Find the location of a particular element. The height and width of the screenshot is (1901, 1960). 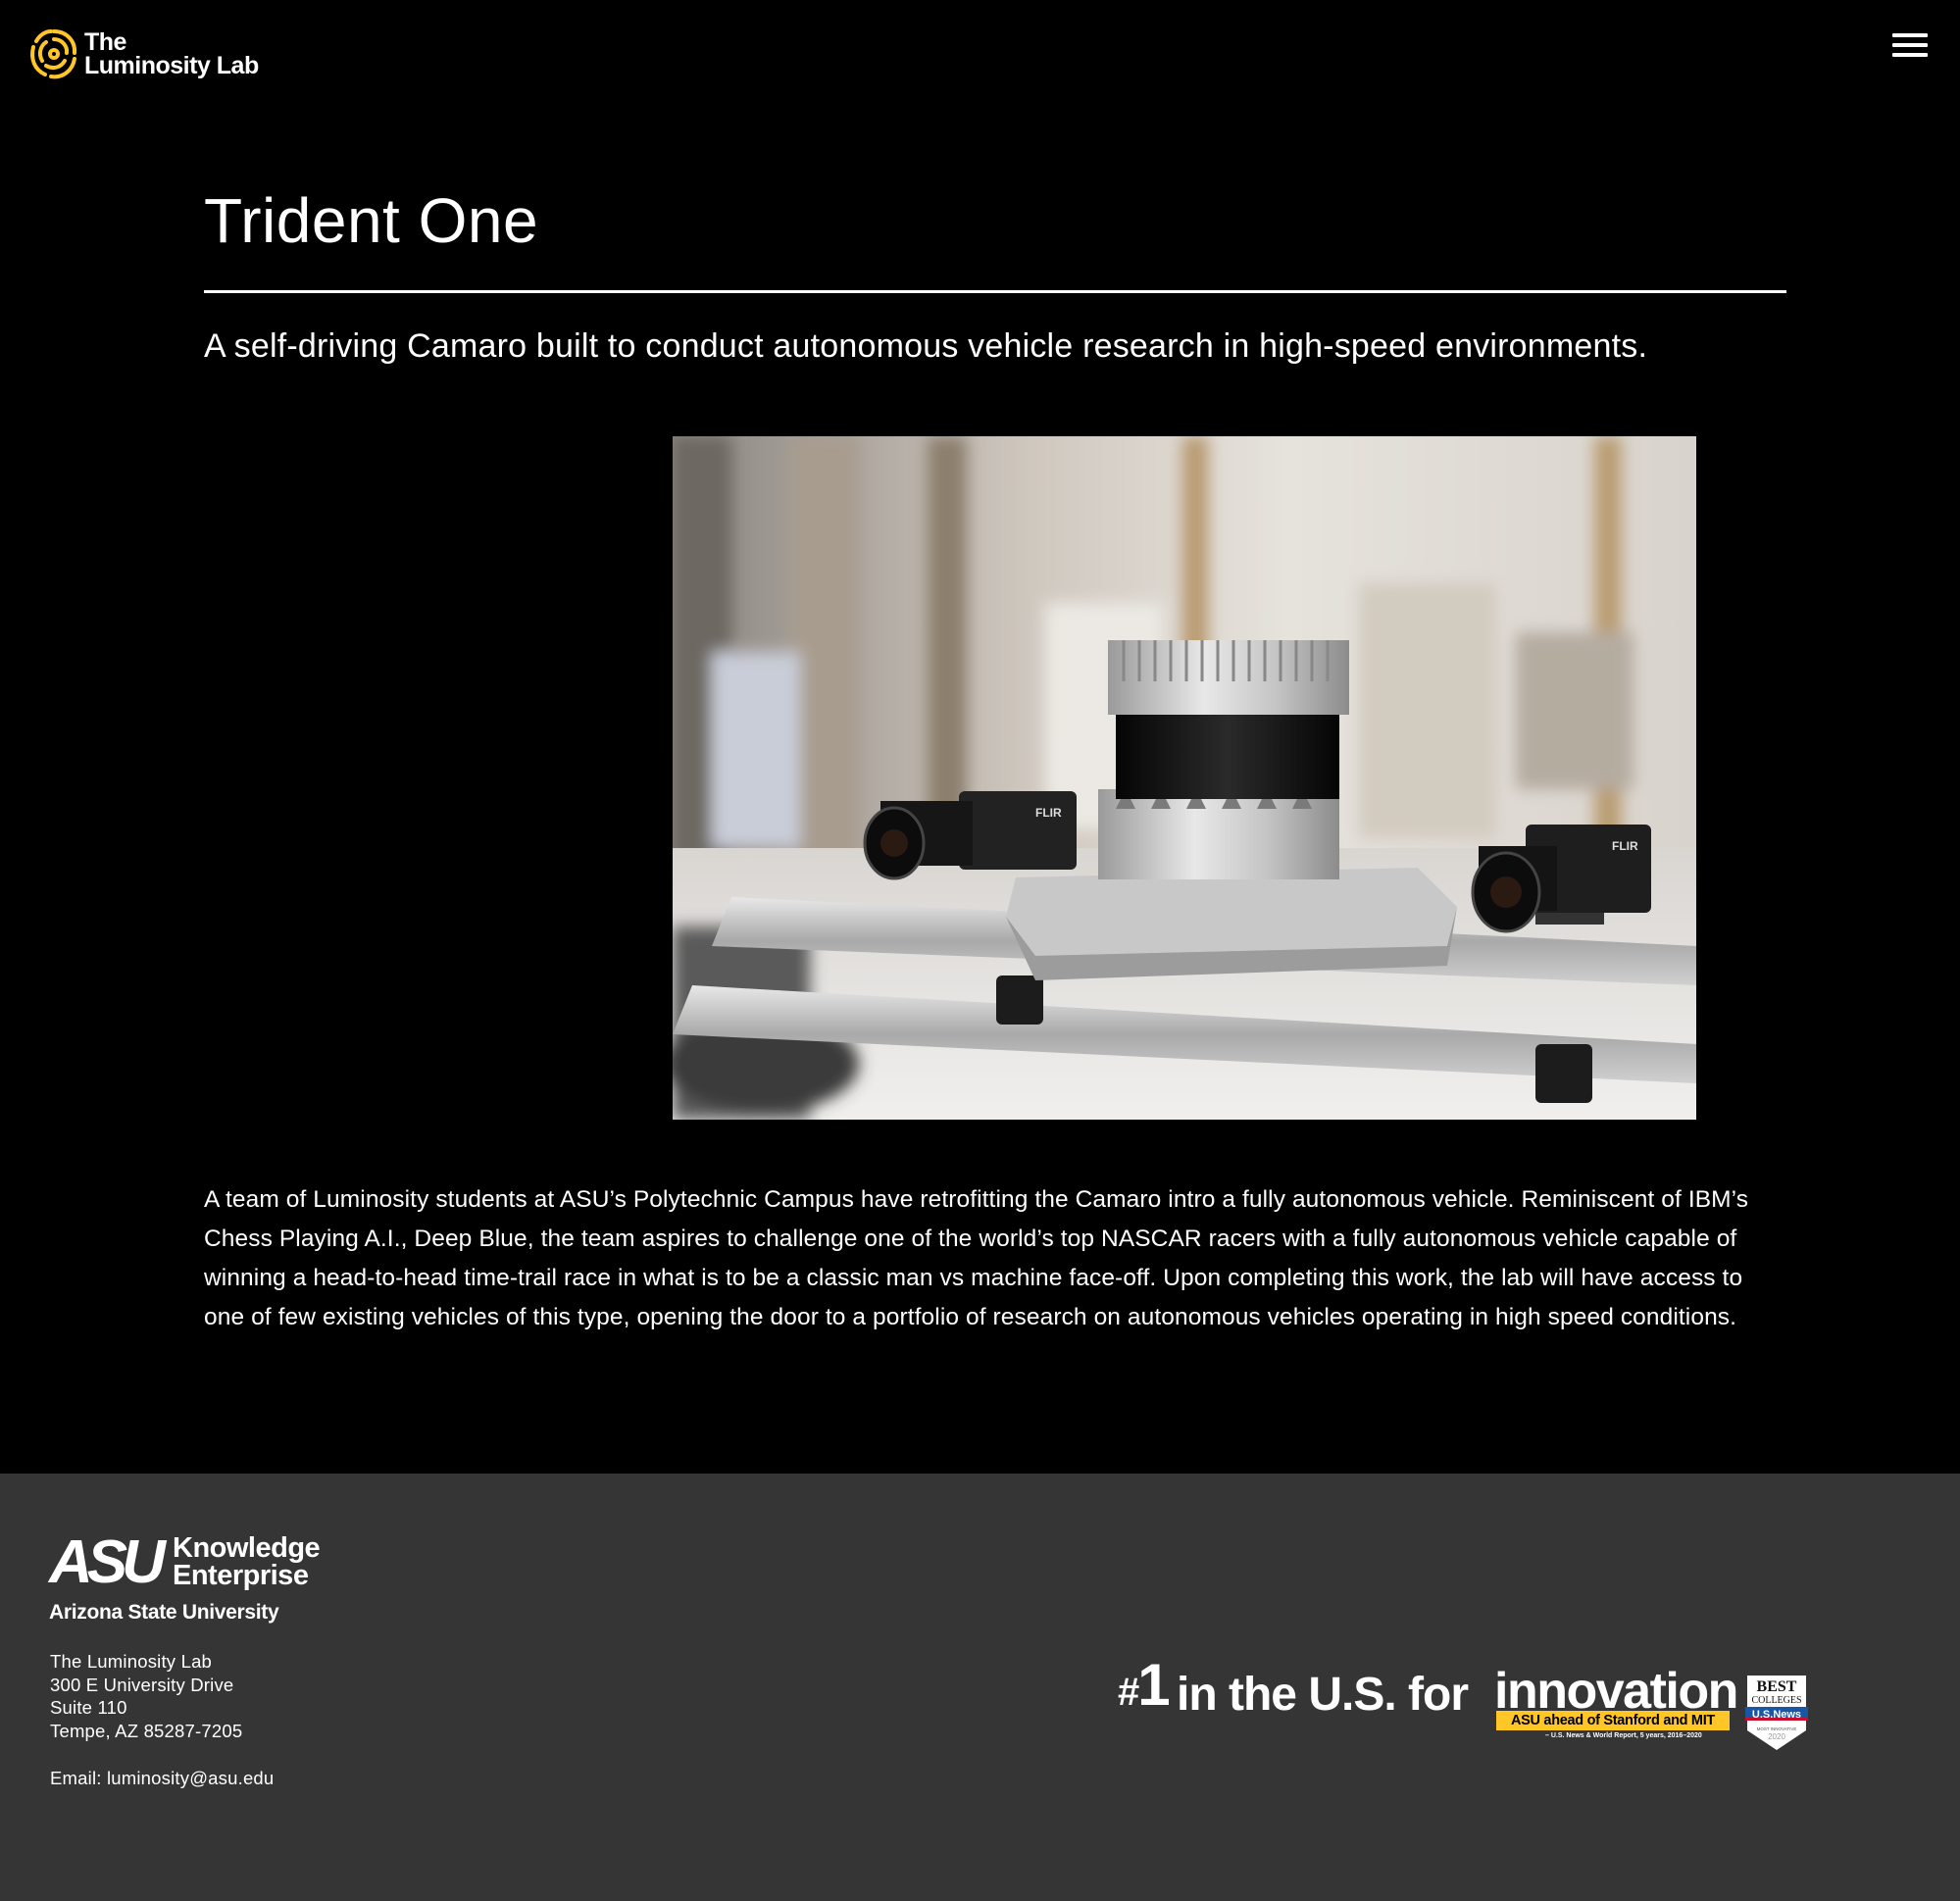

badge-year: 2020 is located at coordinates (1776, 1736).